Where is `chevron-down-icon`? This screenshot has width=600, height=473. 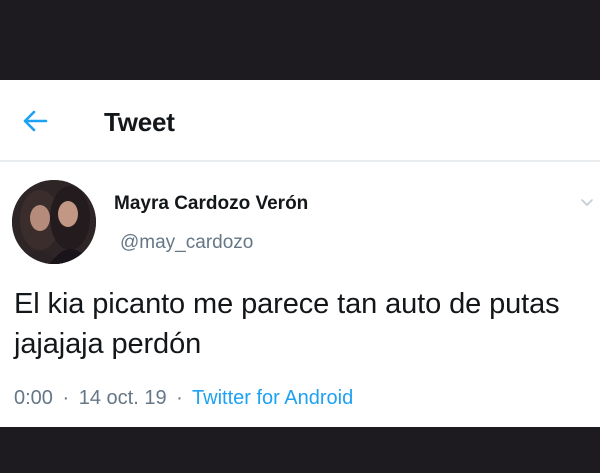
chevron-down-icon is located at coordinates (587, 203).